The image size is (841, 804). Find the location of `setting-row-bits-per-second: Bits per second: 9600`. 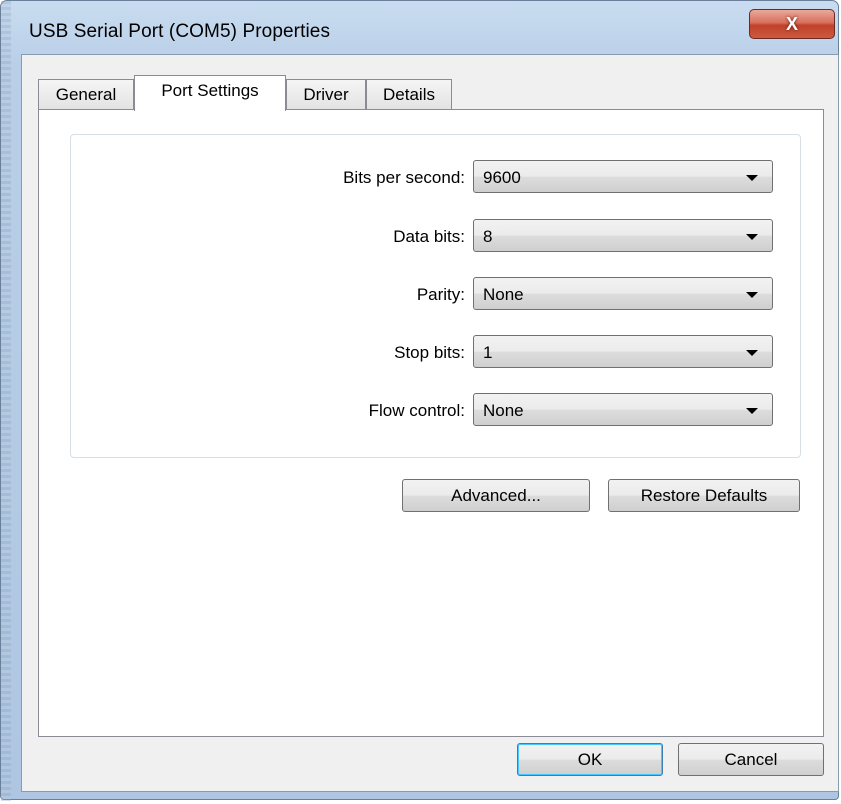

setting-row-bits-per-second: Bits per second: 9600 is located at coordinates (436, 178).